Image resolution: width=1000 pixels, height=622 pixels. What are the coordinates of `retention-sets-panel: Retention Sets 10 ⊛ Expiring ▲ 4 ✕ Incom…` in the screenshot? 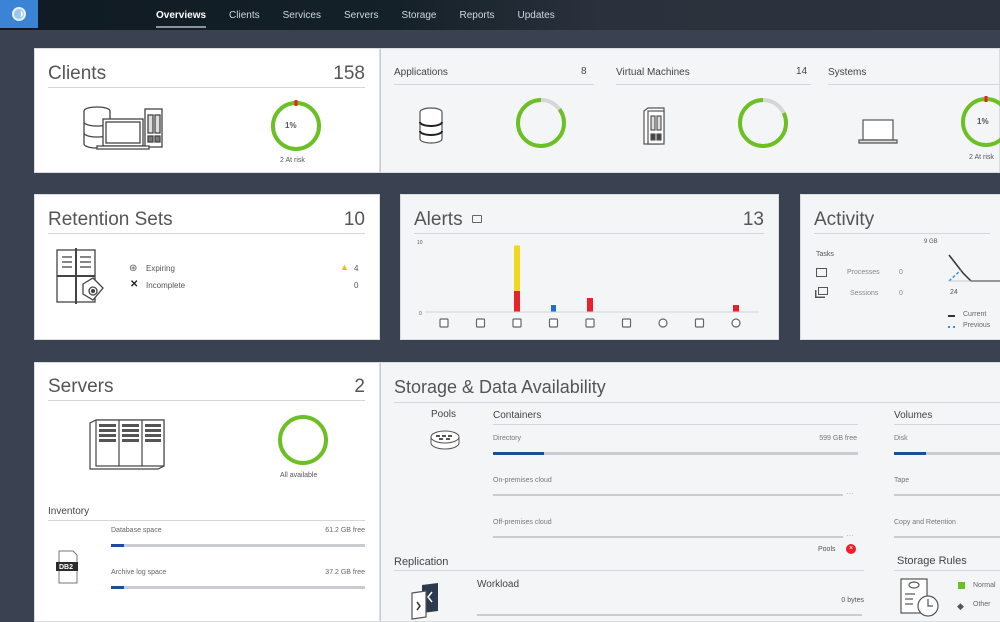 It's located at (207, 267).